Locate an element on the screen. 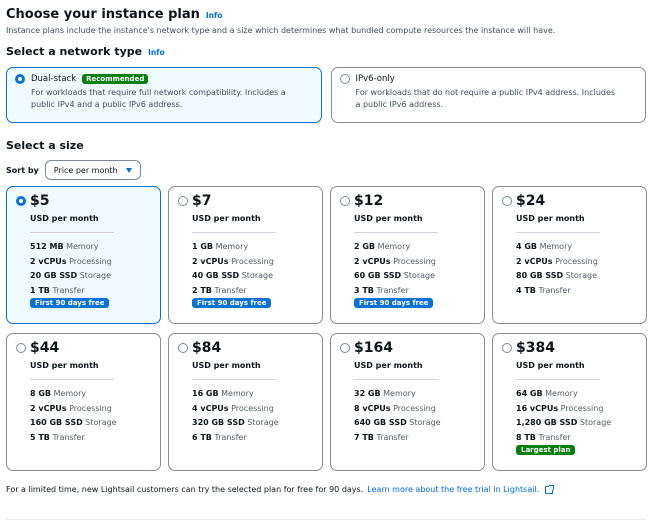 The image size is (652, 524). spec-value: 320 GB SSD is located at coordinates (218, 422).